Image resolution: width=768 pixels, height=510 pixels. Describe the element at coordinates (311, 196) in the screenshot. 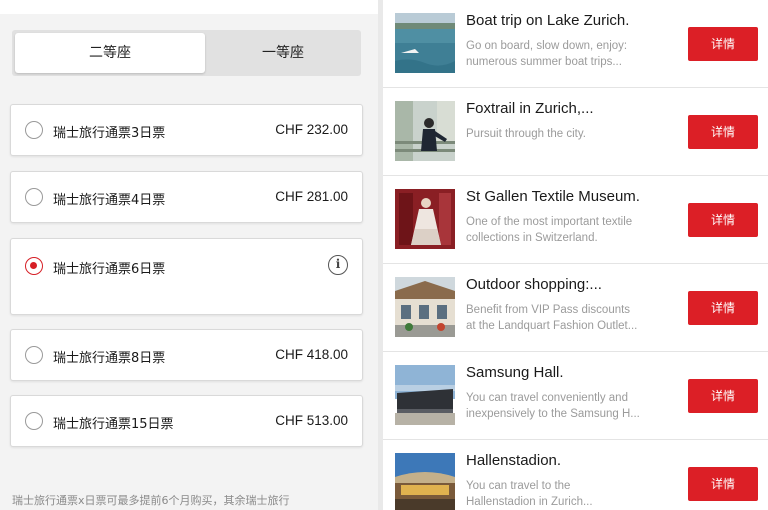

I see `ticket-price: CHF 281.00` at that location.